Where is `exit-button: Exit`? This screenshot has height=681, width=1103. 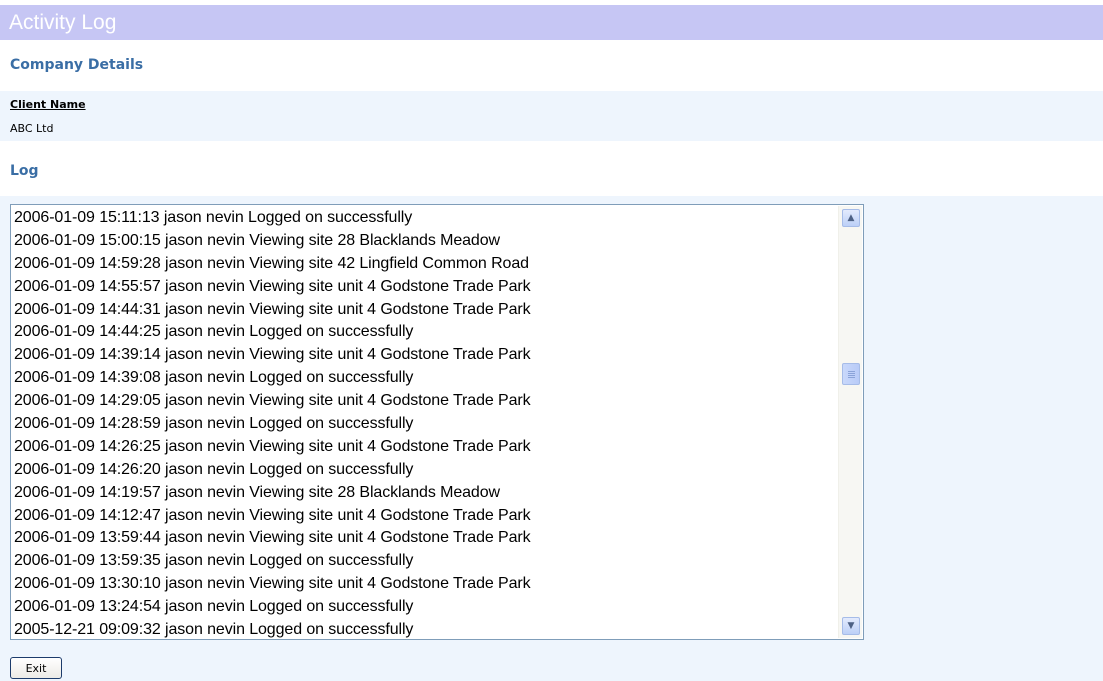
exit-button: Exit is located at coordinates (36, 668).